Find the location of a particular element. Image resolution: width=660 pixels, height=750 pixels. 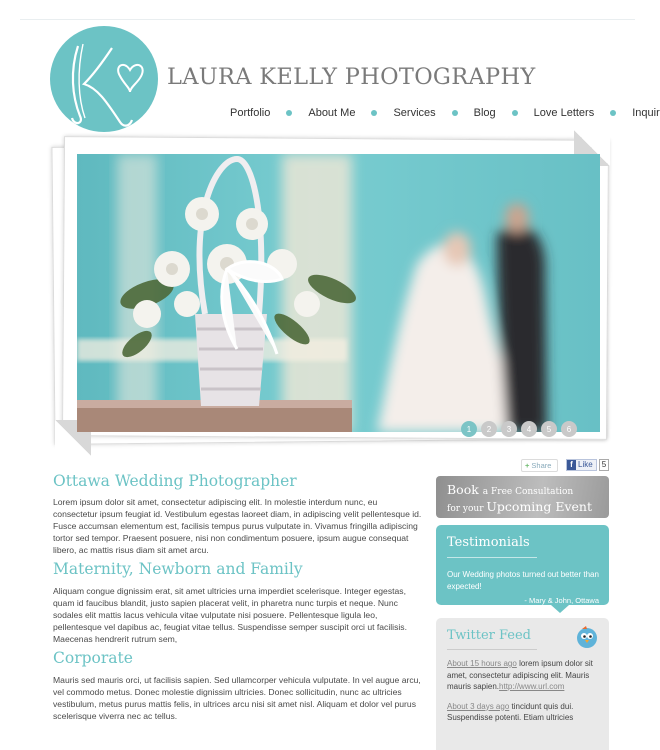

pager-dot-2: 2 is located at coordinates (489, 429).